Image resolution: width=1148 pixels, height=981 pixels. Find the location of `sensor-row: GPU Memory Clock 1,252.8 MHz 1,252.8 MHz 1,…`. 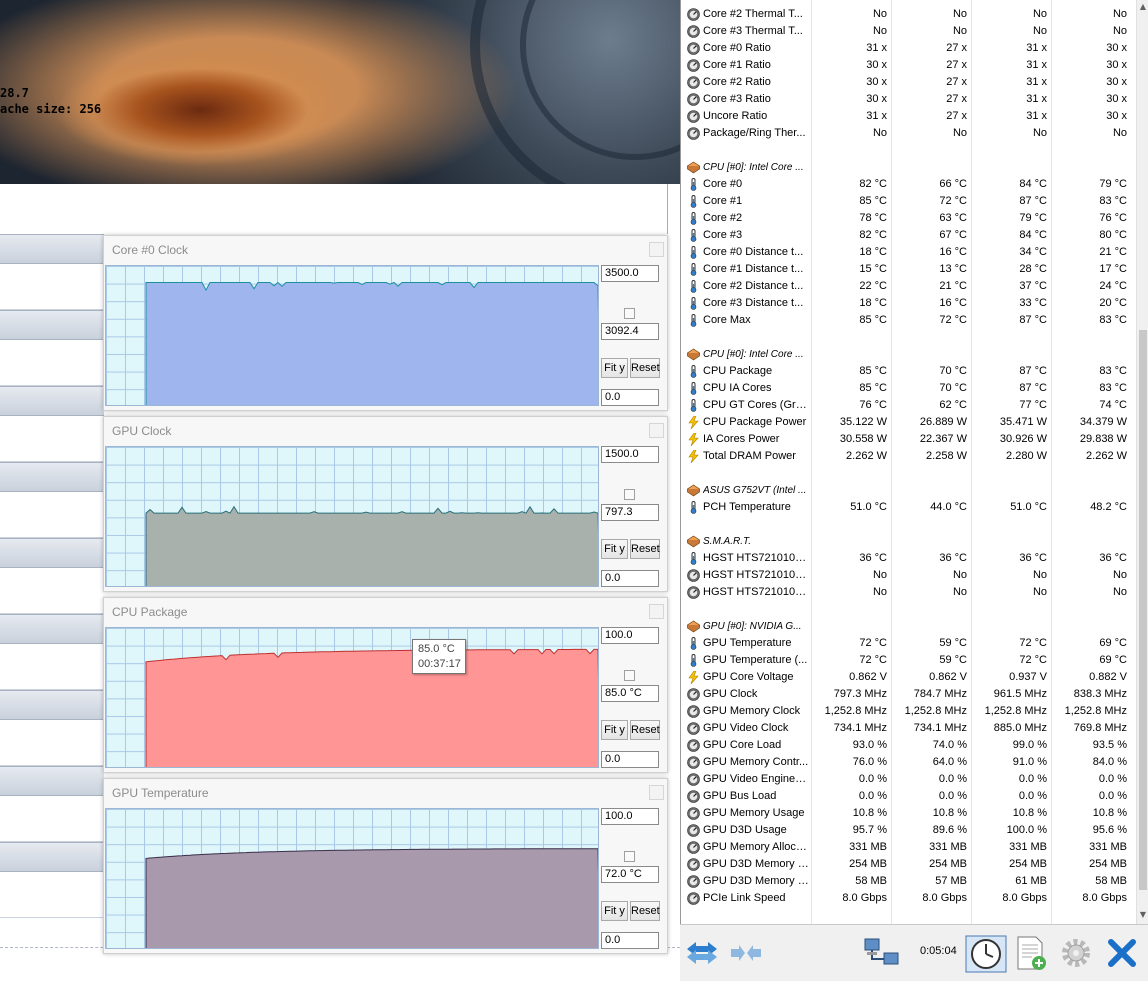

sensor-row: GPU Memory Clock 1,252.8 MHz 1,252.8 MHz 1,… is located at coordinates (909, 711).